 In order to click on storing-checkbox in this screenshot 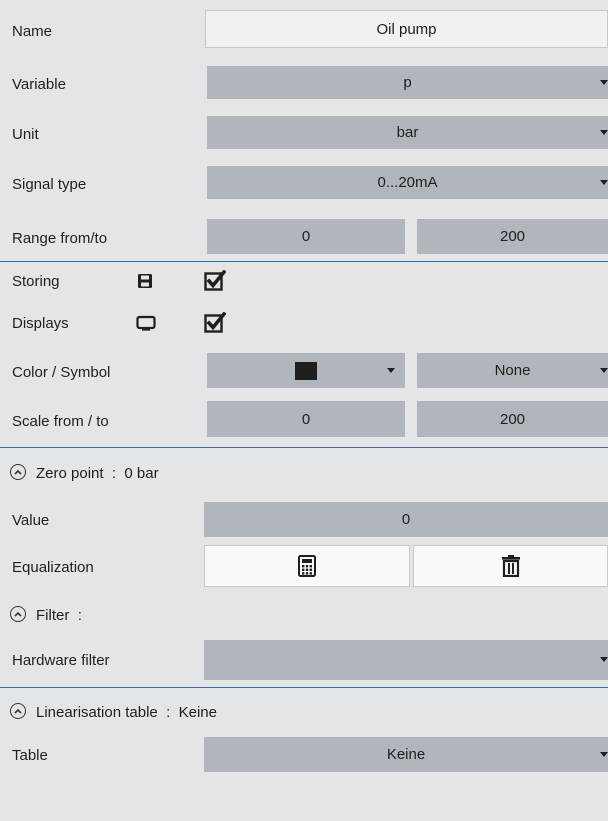, I will do `click(215, 281)`.